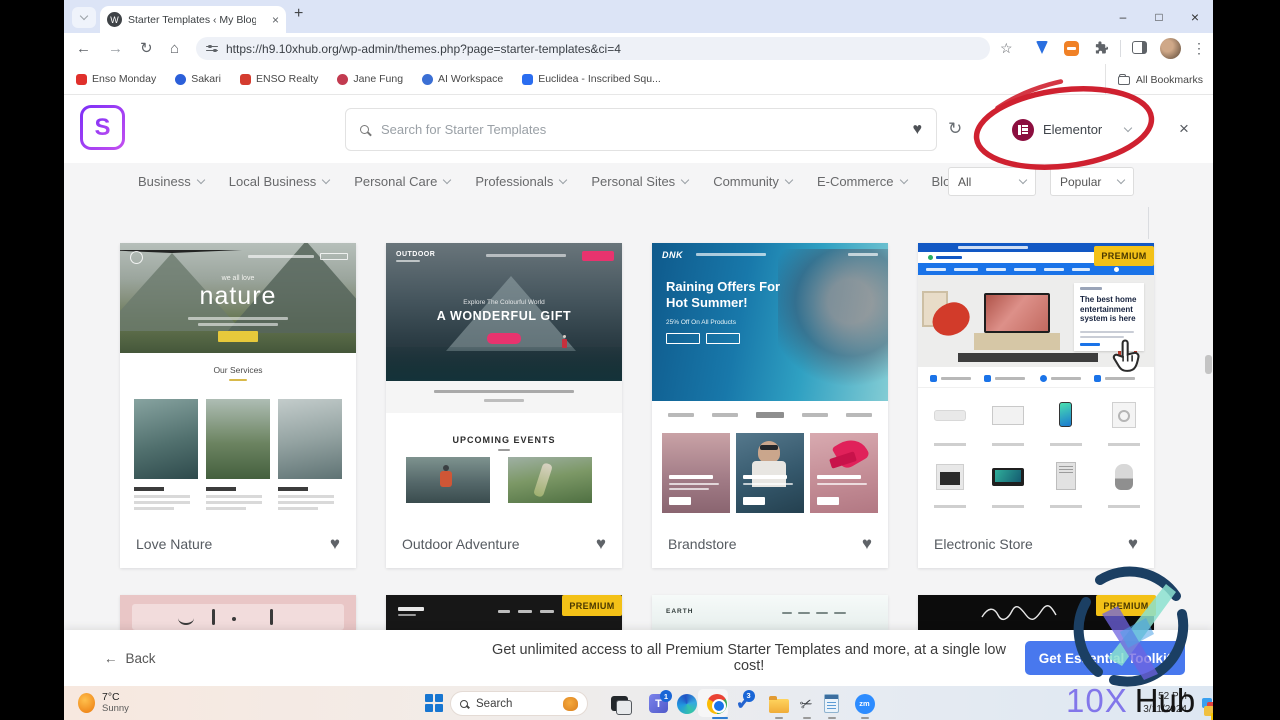  Describe the element at coordinates (171, 181) in the screenshot. I see `category-business: Business` at that location.